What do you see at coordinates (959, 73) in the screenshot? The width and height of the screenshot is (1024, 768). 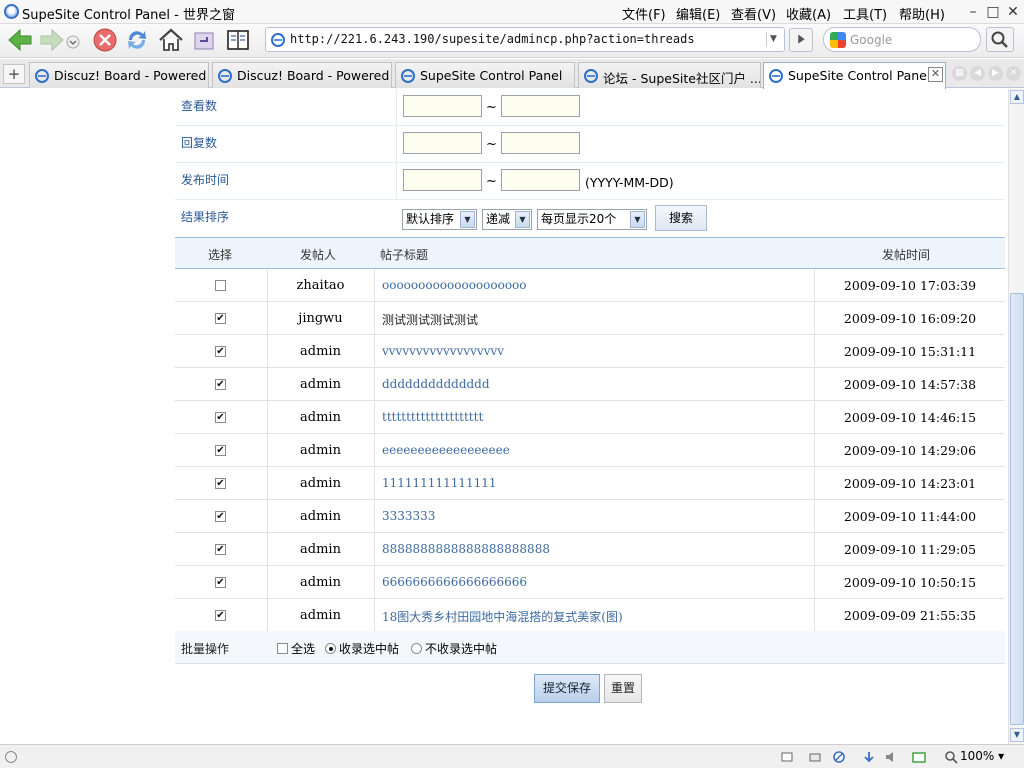 I see `tab-list-icon: ▦` at bounding box center [959, 73].